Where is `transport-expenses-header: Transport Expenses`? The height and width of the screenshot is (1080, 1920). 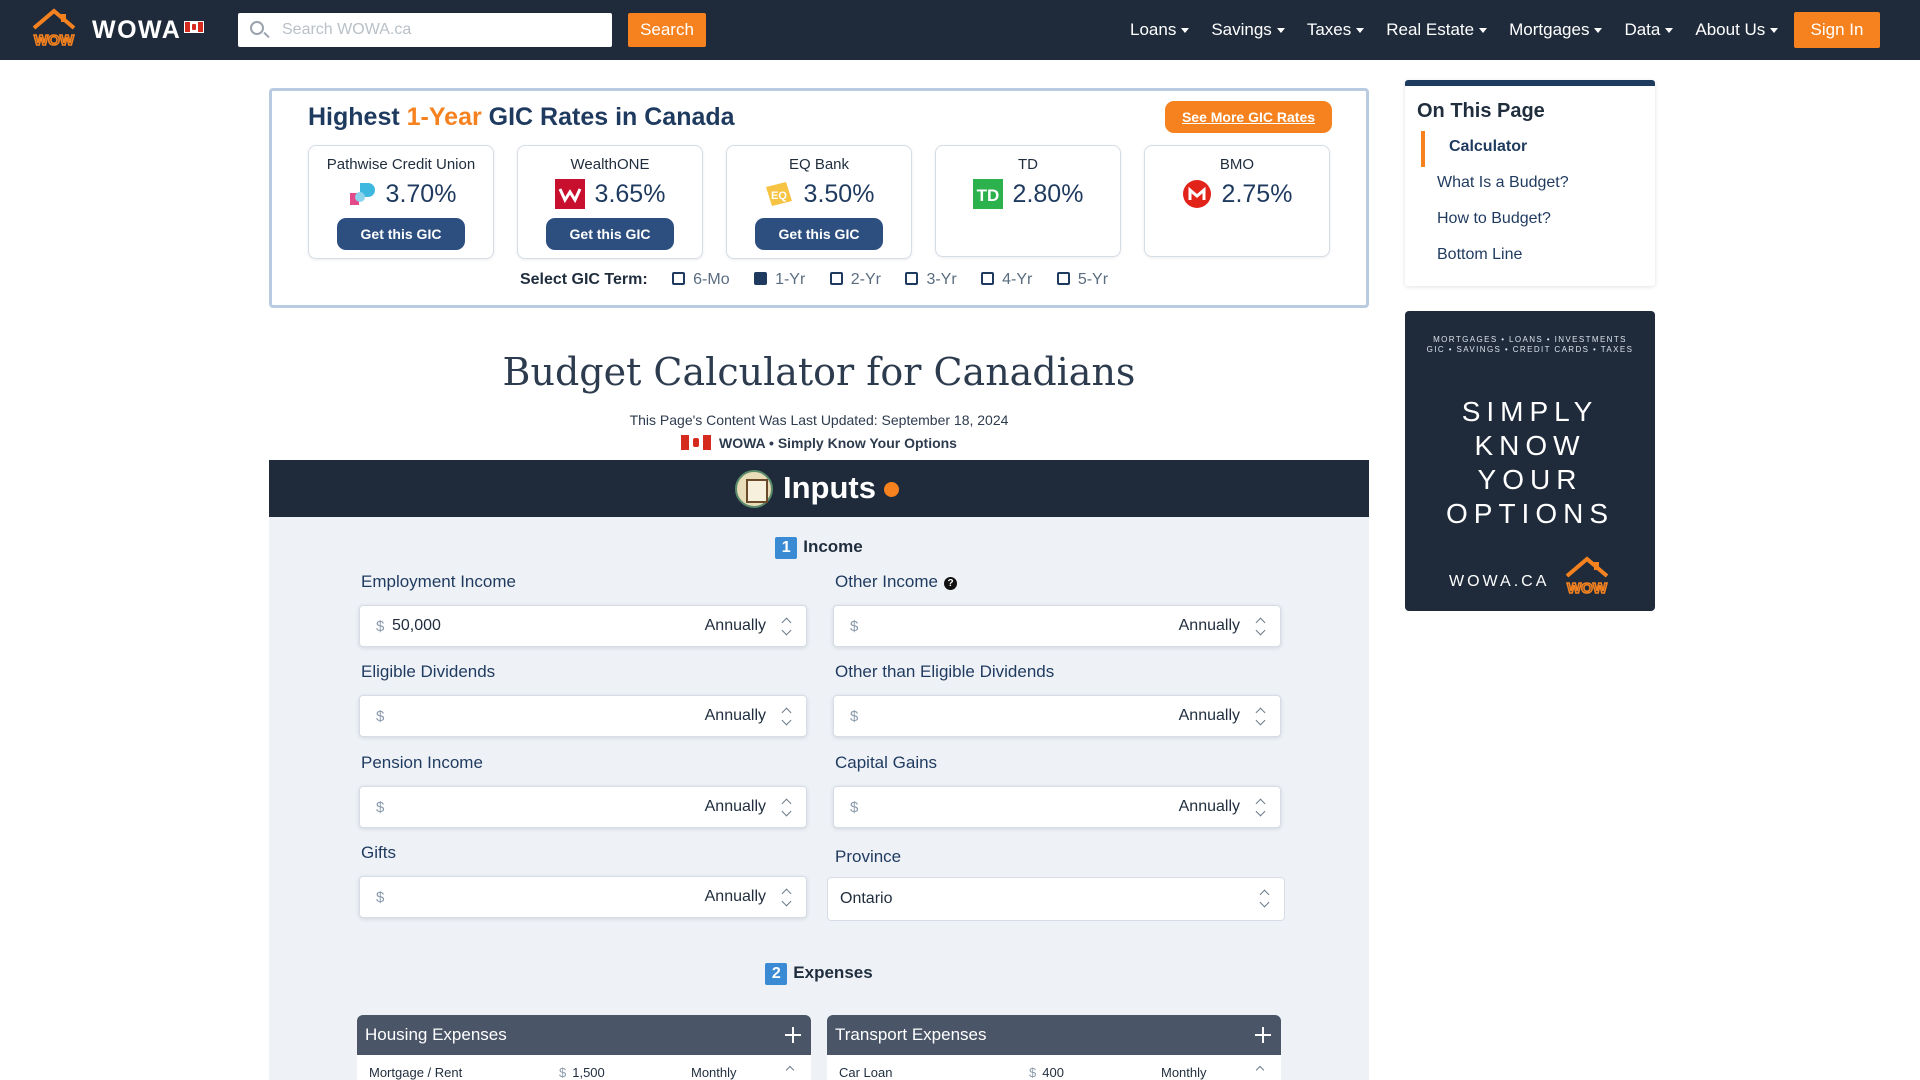
transport-expenses-header: Transport Expenses is located at coordinates (1054, 1035).